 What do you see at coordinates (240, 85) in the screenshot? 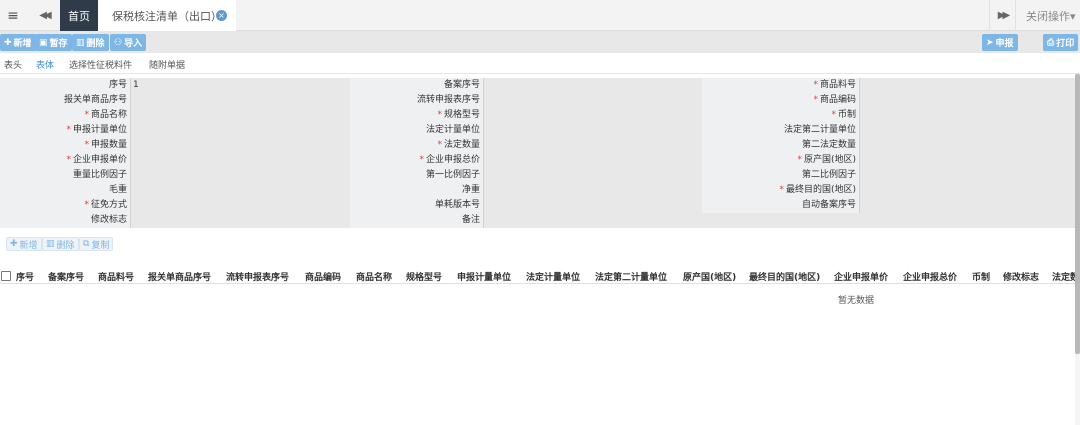
I see `field-input: 1` at bounding box center [240, 85].